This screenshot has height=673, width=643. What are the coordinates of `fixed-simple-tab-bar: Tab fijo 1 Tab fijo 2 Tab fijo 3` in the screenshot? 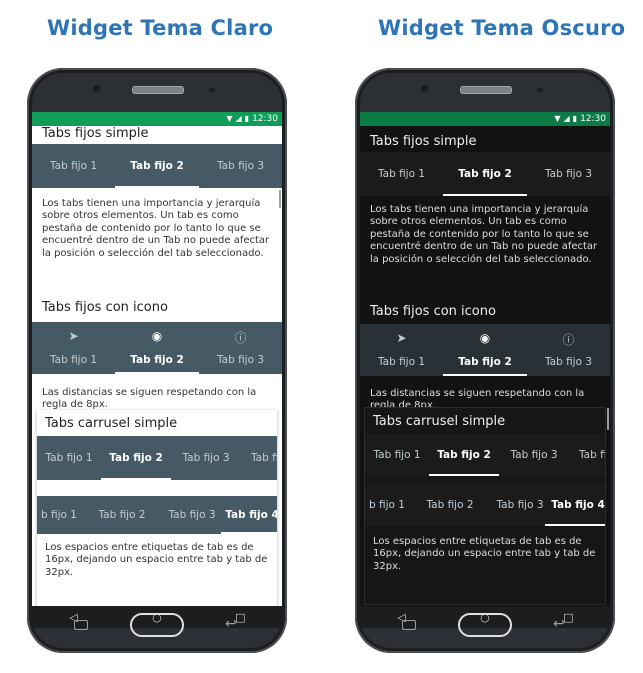 It's located at (157, 166).